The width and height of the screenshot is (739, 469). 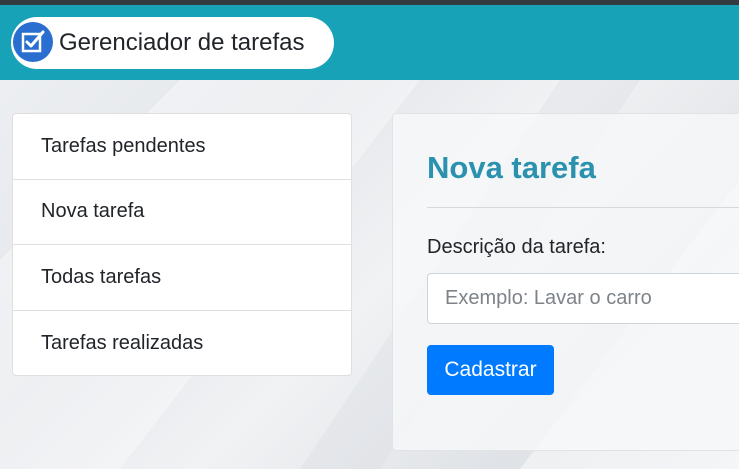 I want to click on title-divider, so click(x=583, y=207).